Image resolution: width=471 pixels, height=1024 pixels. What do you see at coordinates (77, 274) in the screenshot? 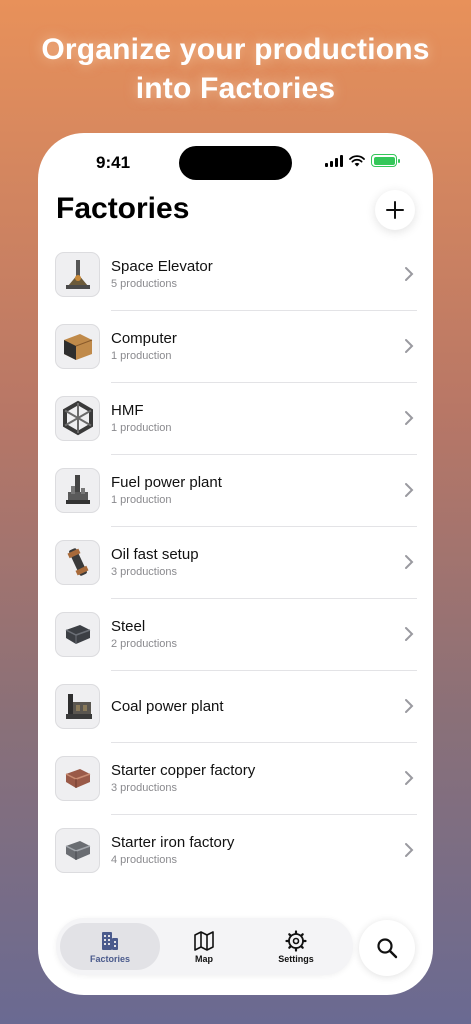
I see `space-elevator-icon` at bounding box center [77, 274].